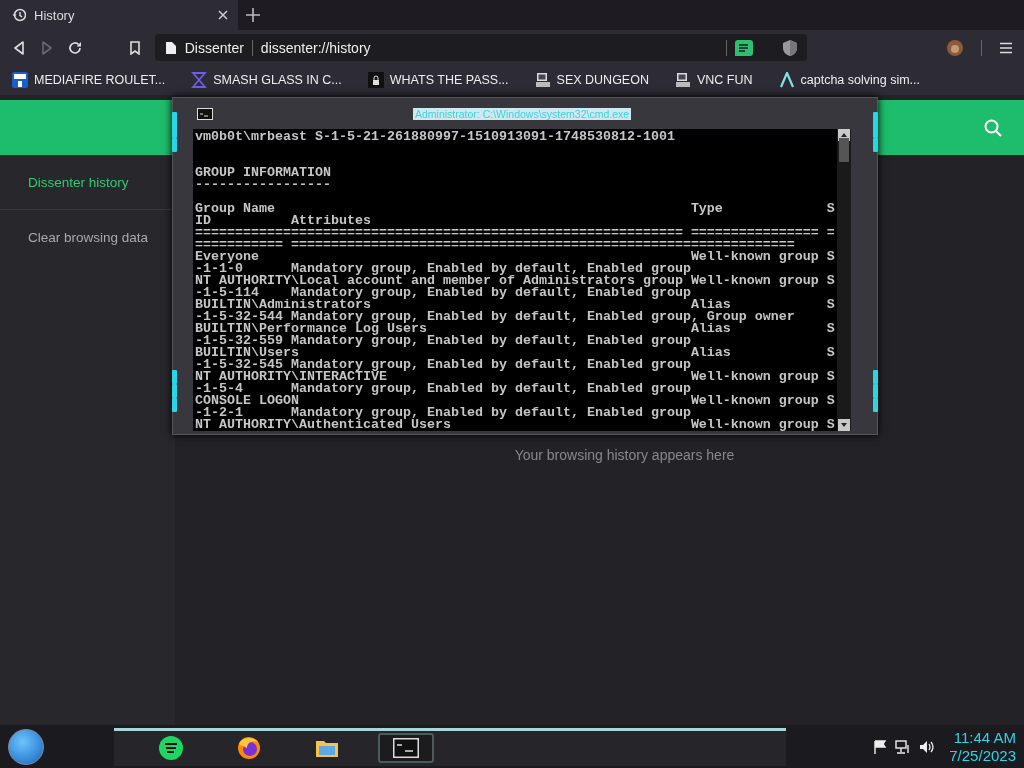 This screenshot has height=768, width=1024. I want to click on console-text: -1-2-1, so click(219, 413).